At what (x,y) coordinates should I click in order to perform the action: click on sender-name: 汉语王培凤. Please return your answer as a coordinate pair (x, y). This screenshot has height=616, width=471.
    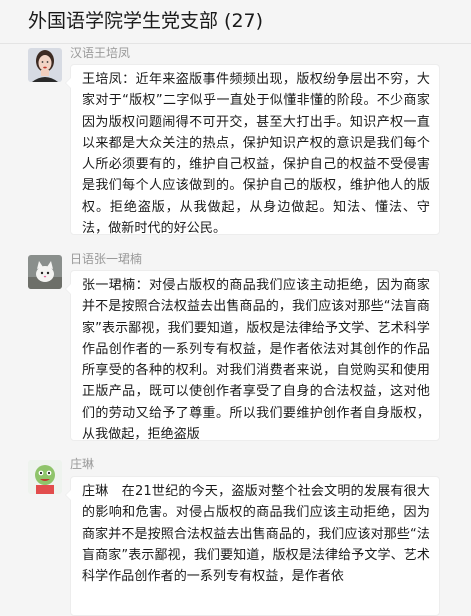
    Looking at the image, I should click on (100, 53).